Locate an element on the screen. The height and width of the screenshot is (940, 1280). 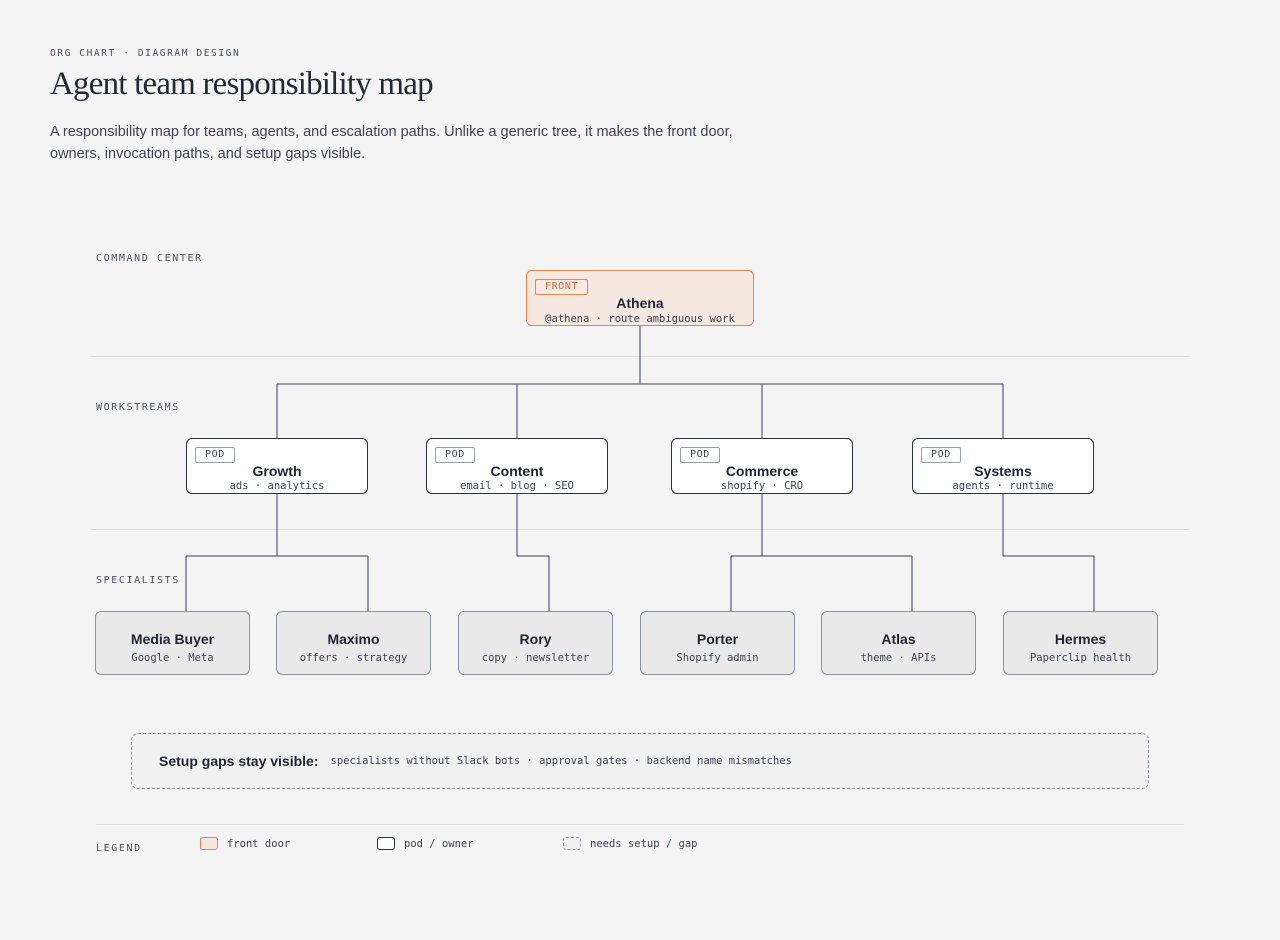
node-pod-growth: POD Growth ads · analytics is located at coordinates (277, 466).